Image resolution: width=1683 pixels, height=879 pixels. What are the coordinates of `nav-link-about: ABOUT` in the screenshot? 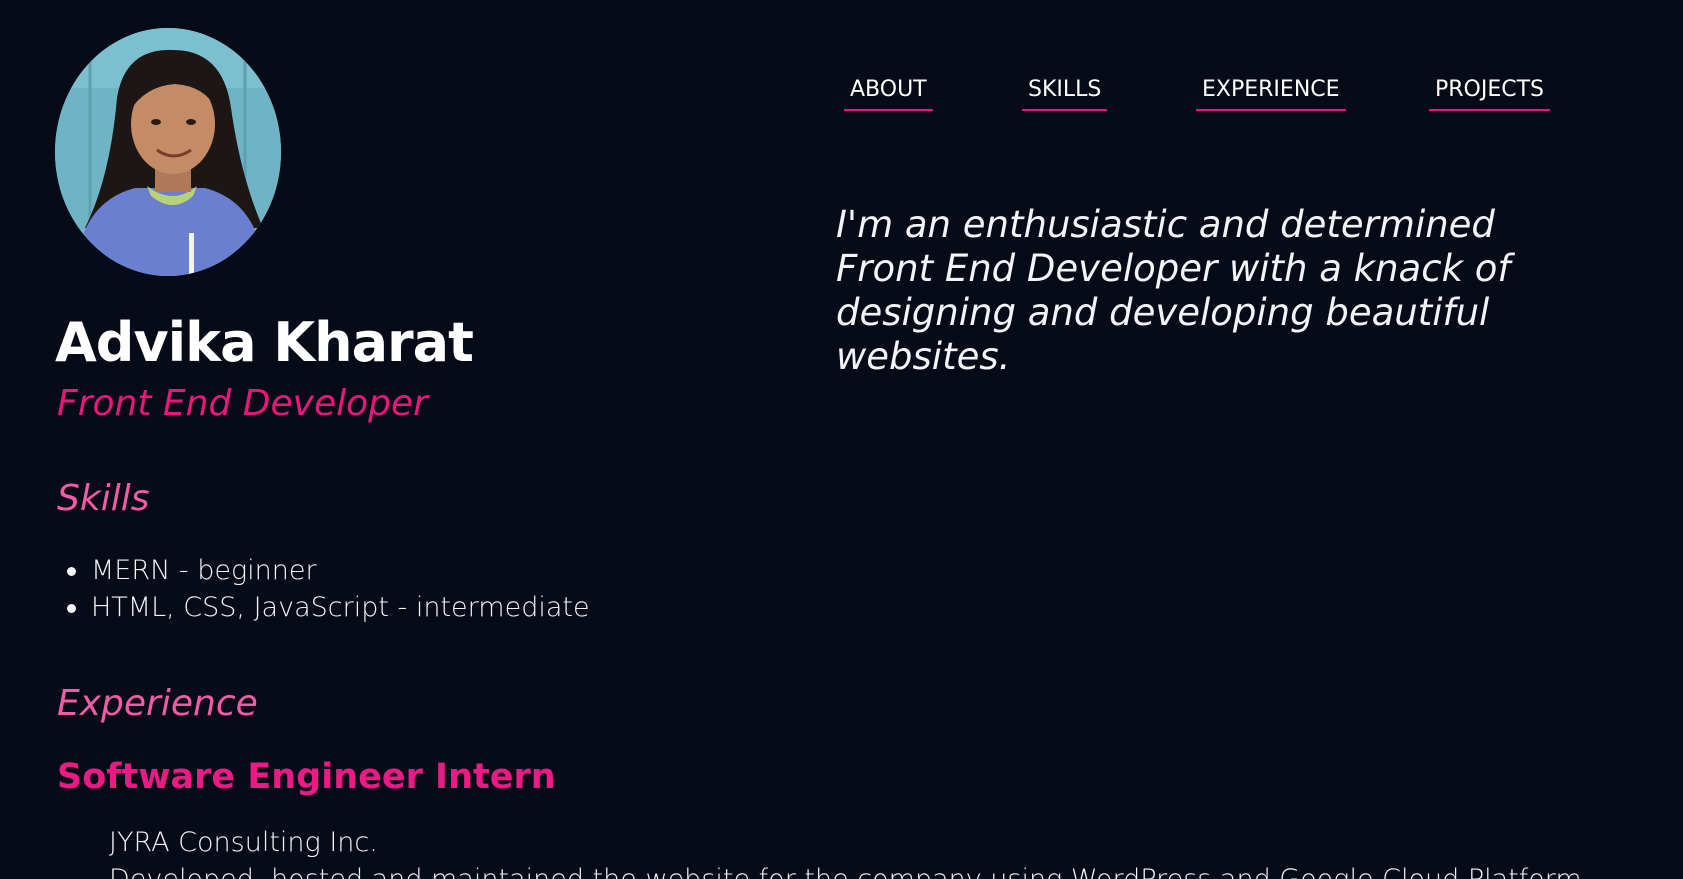 It's located at (888, 93).